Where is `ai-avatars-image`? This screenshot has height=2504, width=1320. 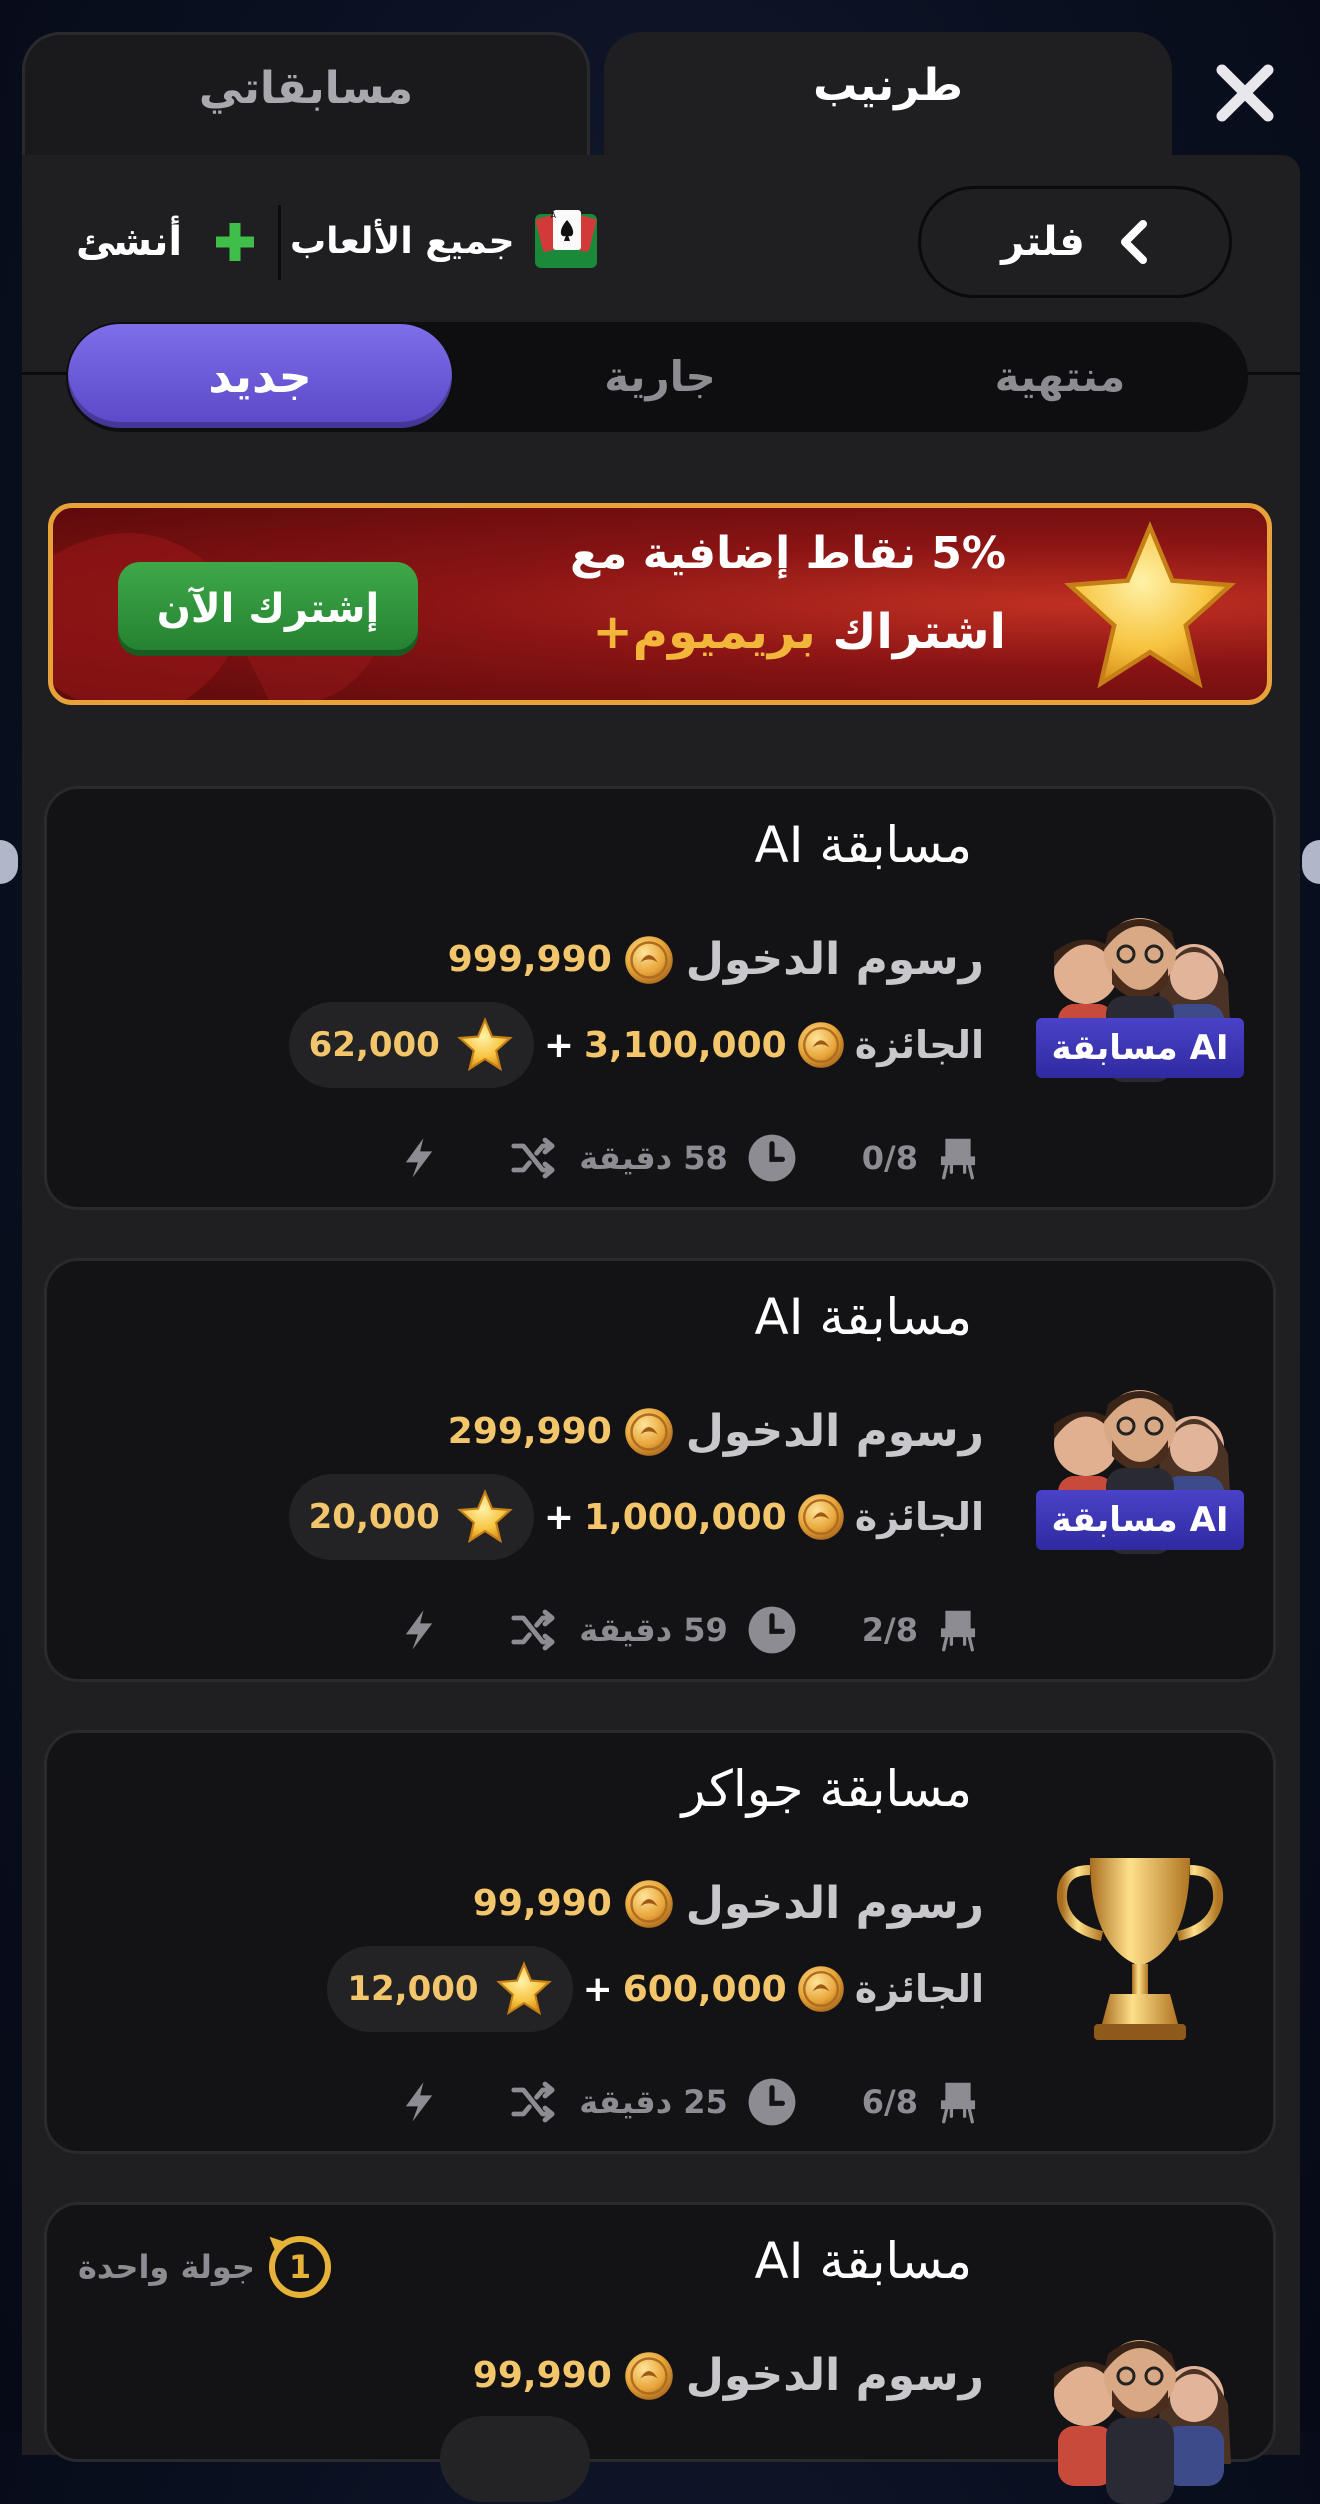 ai-avatars-image is located at coordinates (1140, 2409).